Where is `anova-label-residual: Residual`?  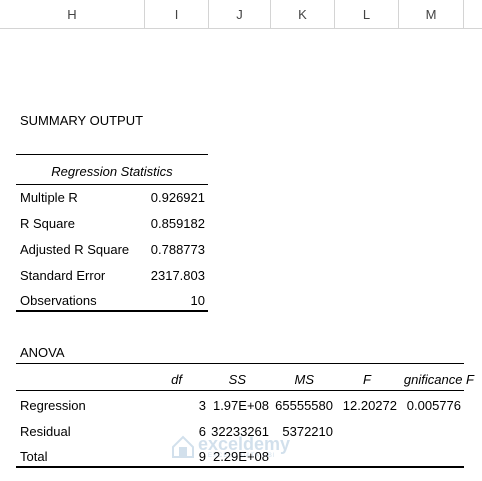 anova-label-residual: Residual is located at coordinates (45, 432).